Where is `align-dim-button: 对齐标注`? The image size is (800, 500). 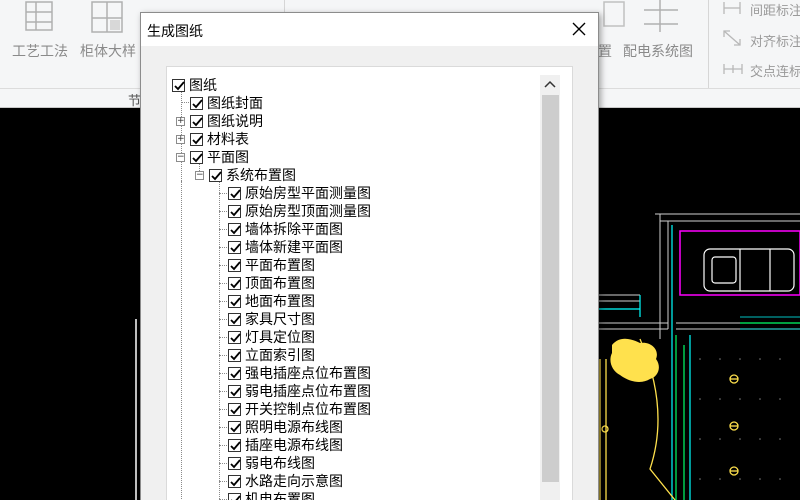 align-dim-button: 对齐标注 is located at coordinates (775, 40).